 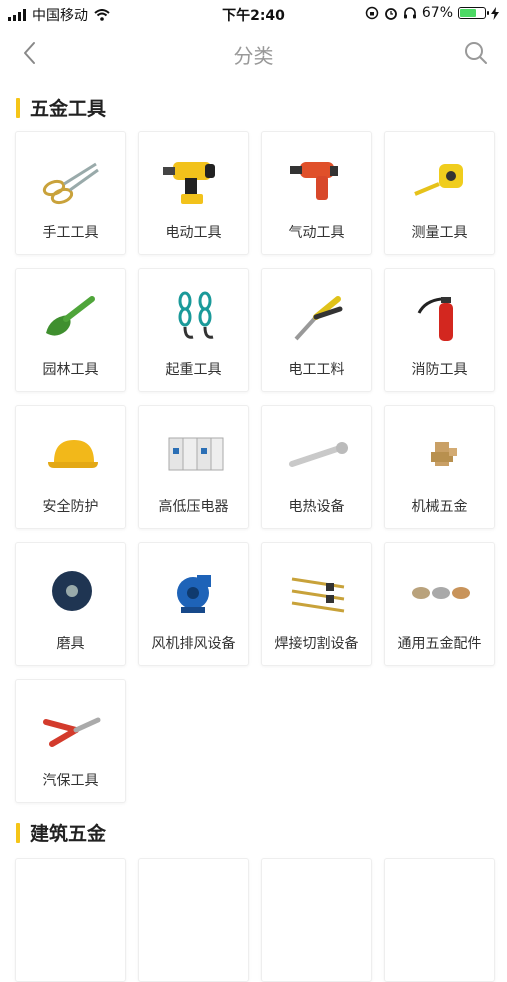 What do you see at coordinates (70, 370) in the screenshot?
I see `category-label: 园林工具` at bounding box center [70, 370].